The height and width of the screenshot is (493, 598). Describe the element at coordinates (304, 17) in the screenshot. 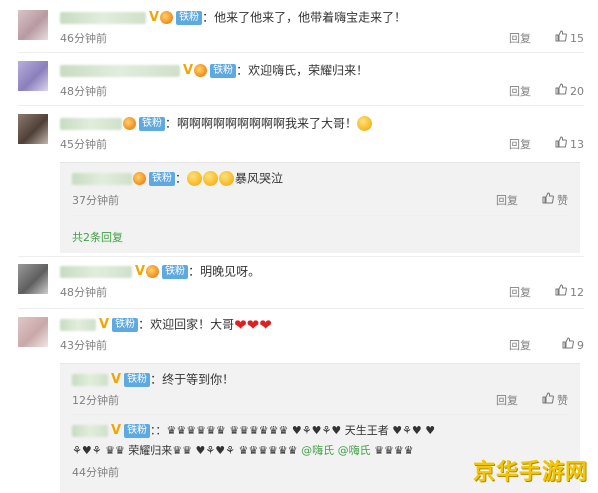

I see `comment-text: ：他来了他来了，他带着嗨宝走来了！` at that location.